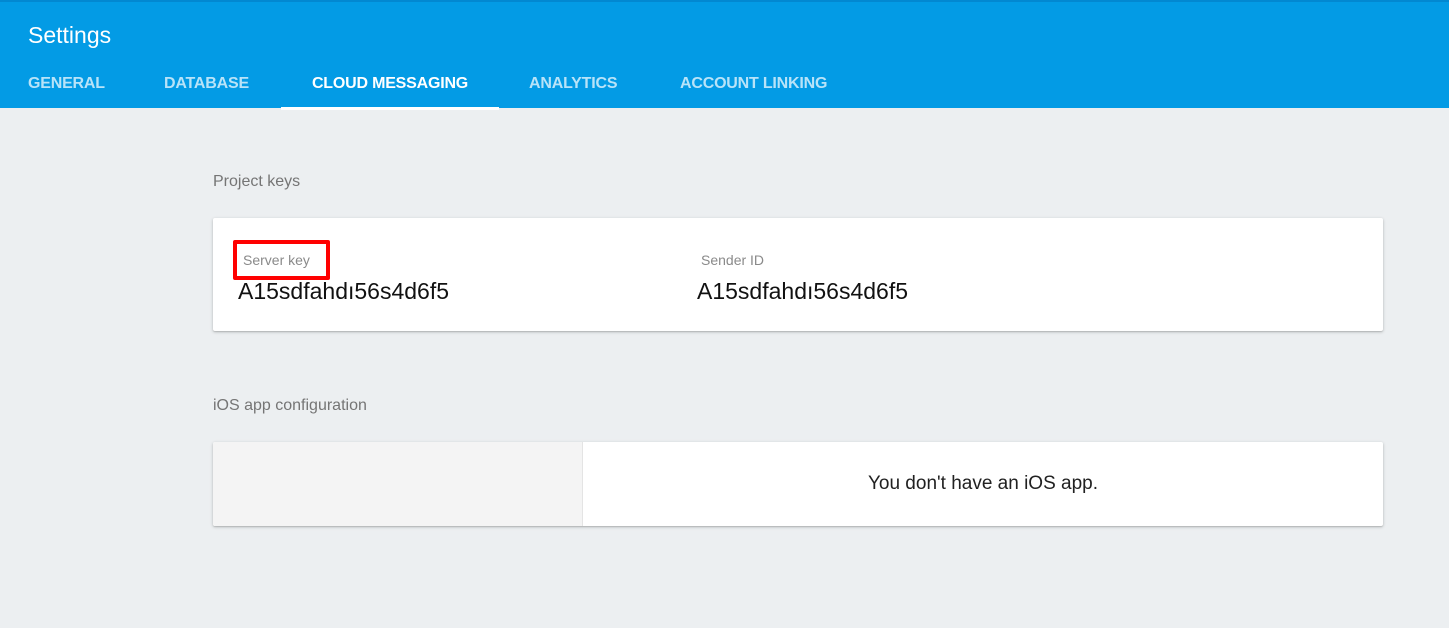  Describe the element at coordinates (733, 260) in the screenshot. I see `sender-id-label: Sender ID` at that location.